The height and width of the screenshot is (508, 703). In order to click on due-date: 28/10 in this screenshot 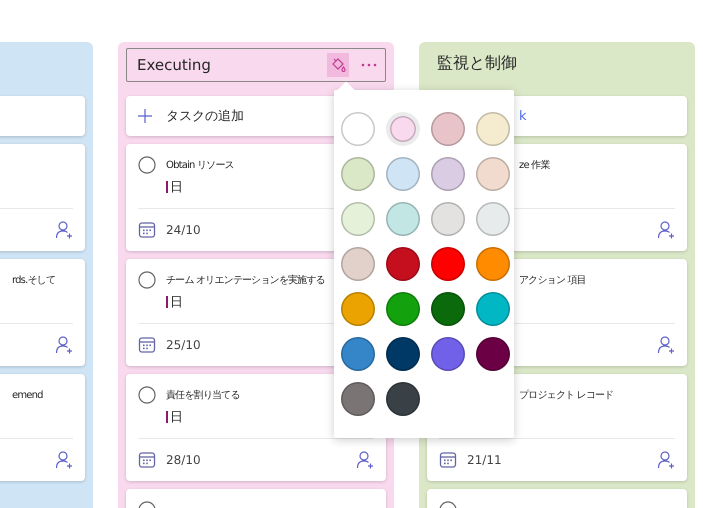, I will do `click(183, 460)`.